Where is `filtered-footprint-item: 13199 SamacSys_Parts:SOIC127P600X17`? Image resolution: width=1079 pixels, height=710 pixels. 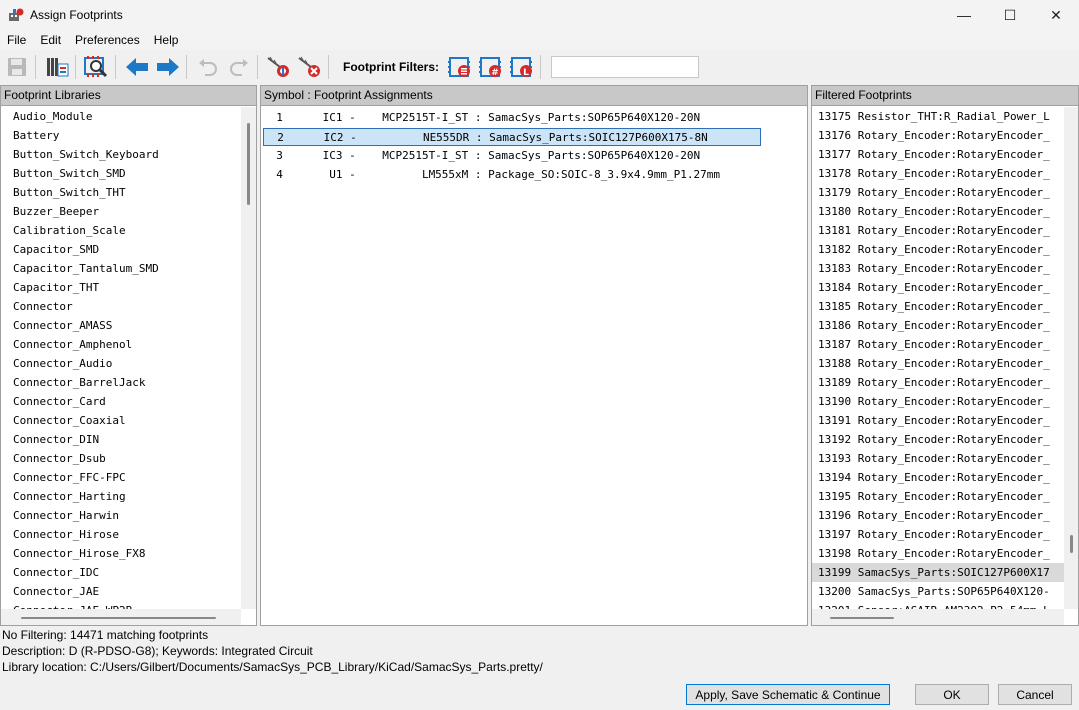 filtered-footprint-item: 13199 SamacSys_Parts:SOIC127P600X17 is located at coordinates (938, 572).